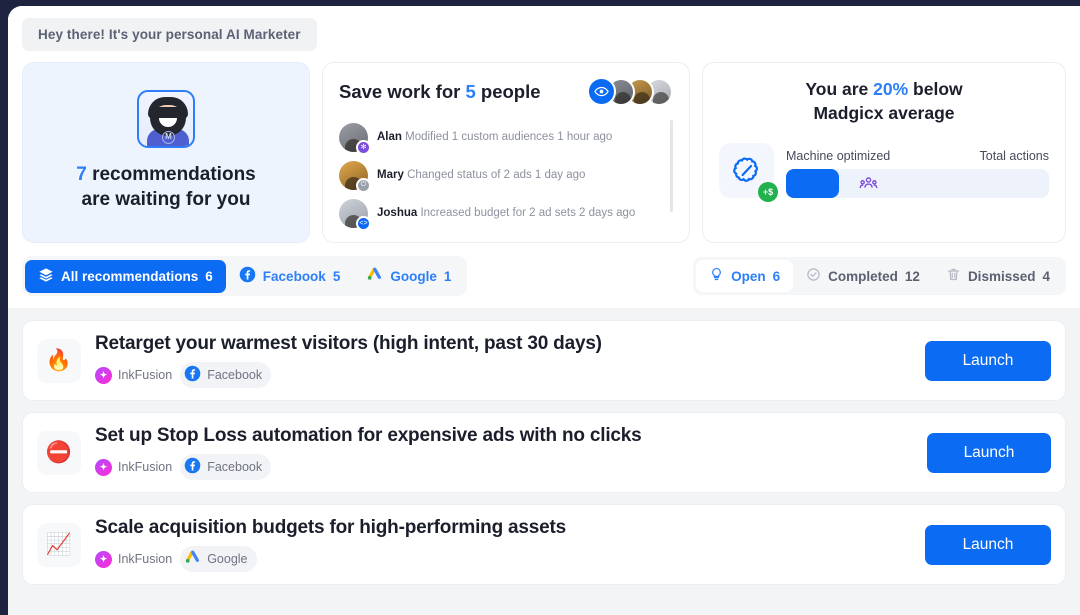  I want to click on eye-icon, so click(601, 91).